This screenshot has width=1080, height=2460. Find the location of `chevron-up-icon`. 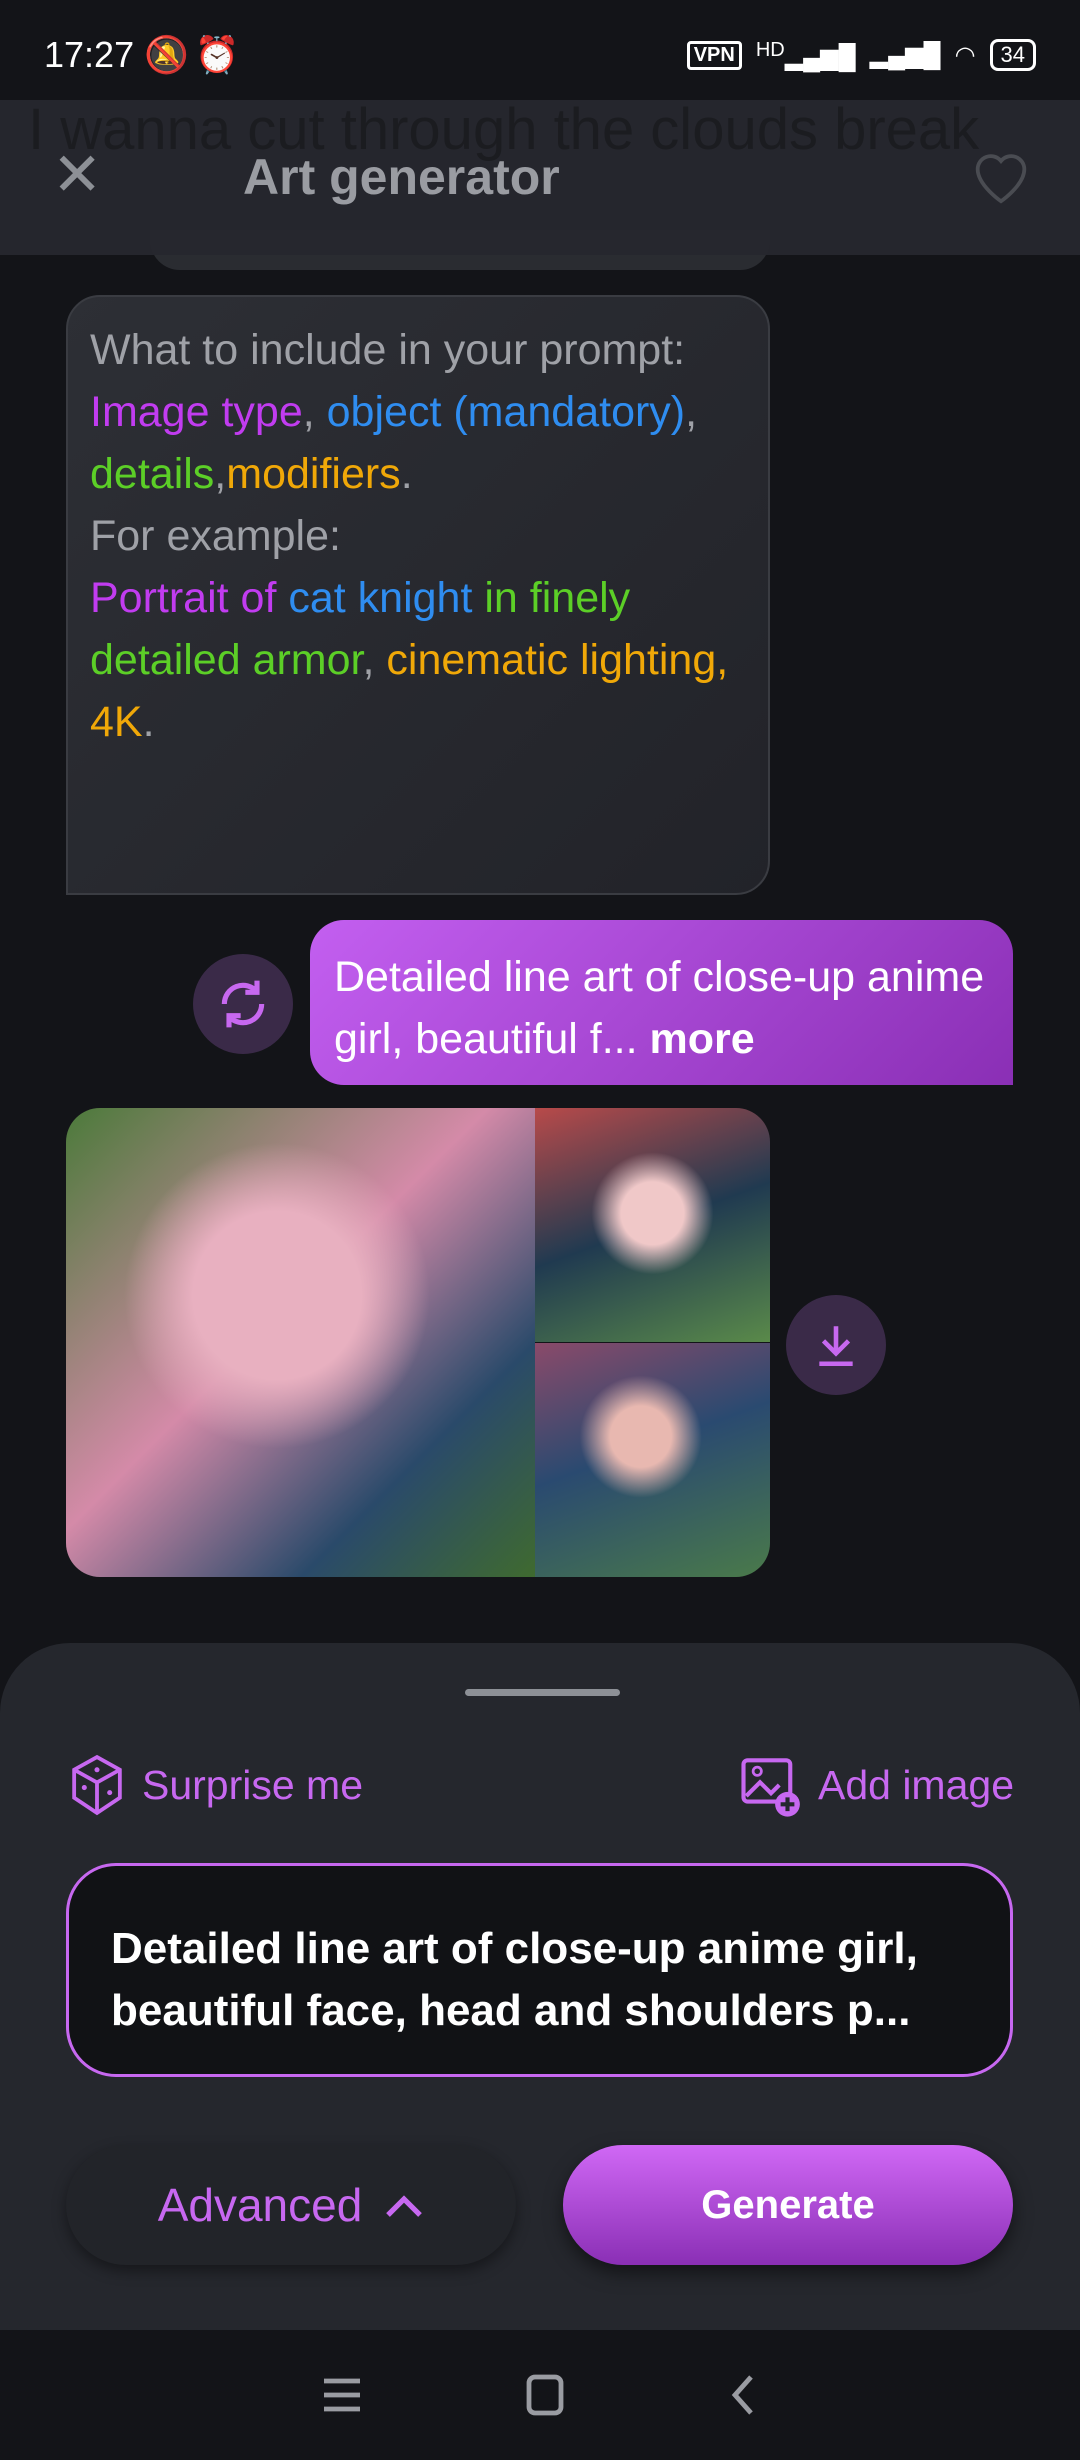

chevron-up-icon is located at coordinates (404, 2206).